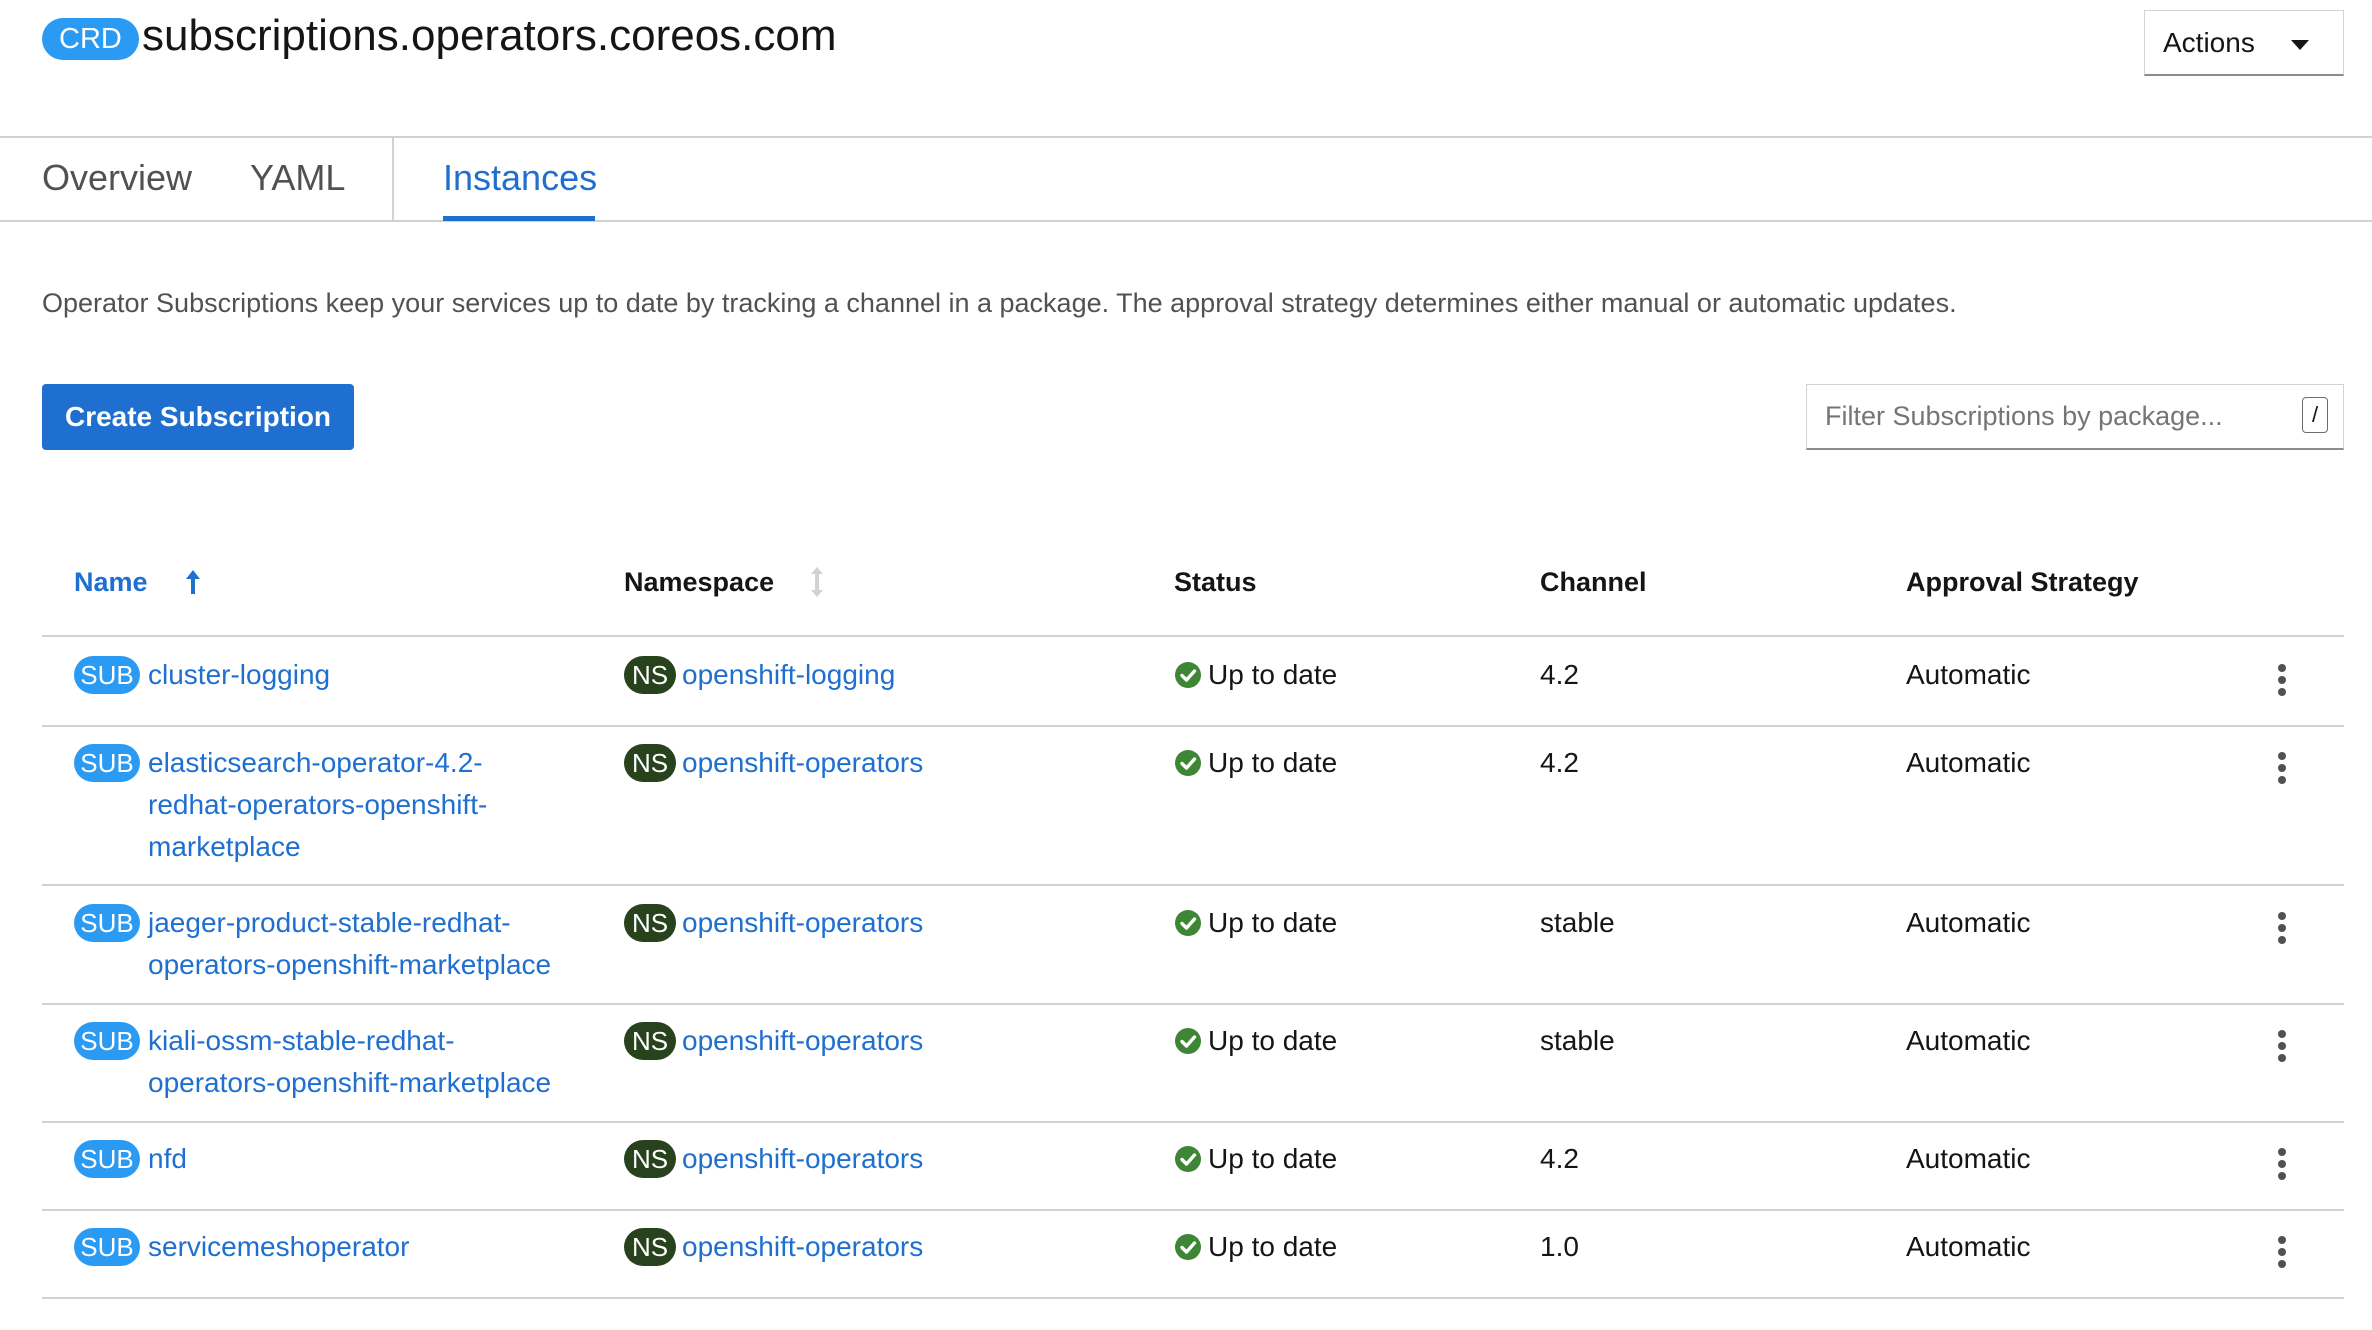 This screenshot has height=1330, width=2372. What do you see at coordinates (1215, 582) in the screenshot?
I see `column-header-status: Status` at bounding box center [1215, 582].